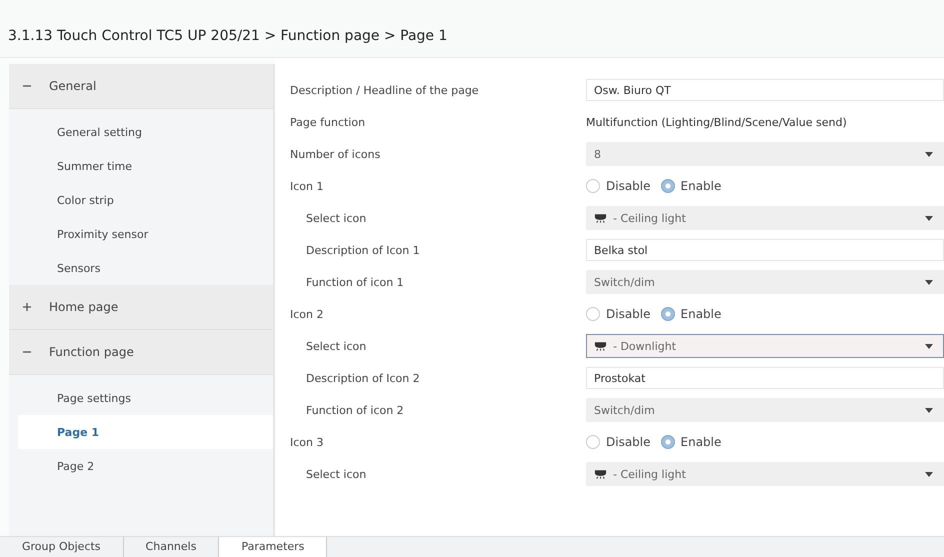 This screenshot has height=557, width=944. What do you see at coordinates (141, 86) in the screenshot?
I see `tree-group: General` at bounding box center [141, 86].